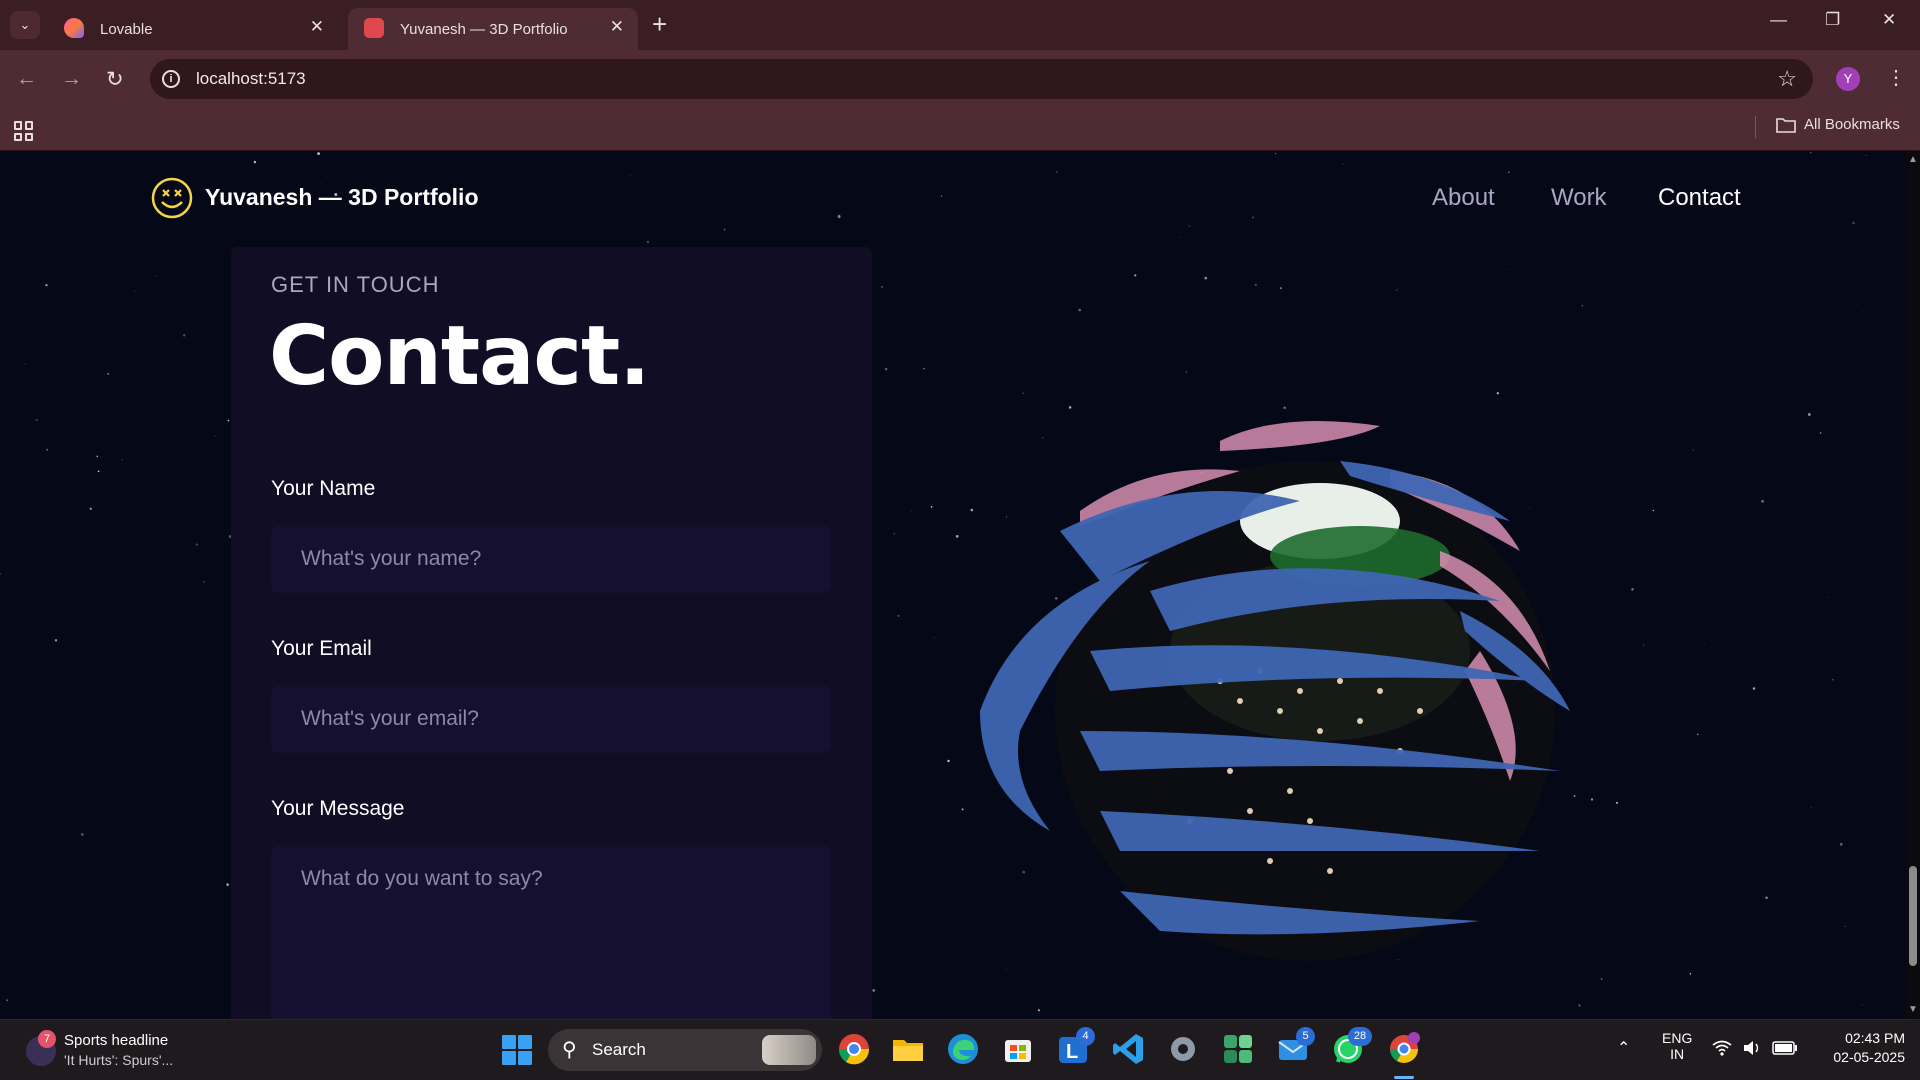 This screenshot has width=1920, height=1080. Describe the element at coordinates (126, 29) in the screenshot. I see `tab-title: Lovable` at that location.